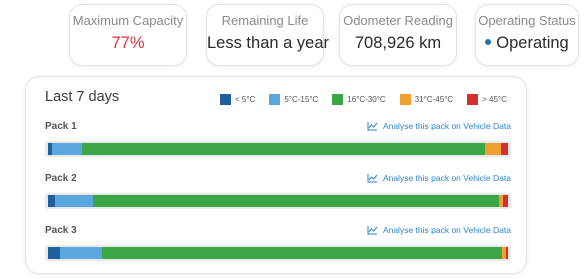 This screenshot has height=279, width=588. I want to click on operating-status-value: Operating, so click(532, 43).